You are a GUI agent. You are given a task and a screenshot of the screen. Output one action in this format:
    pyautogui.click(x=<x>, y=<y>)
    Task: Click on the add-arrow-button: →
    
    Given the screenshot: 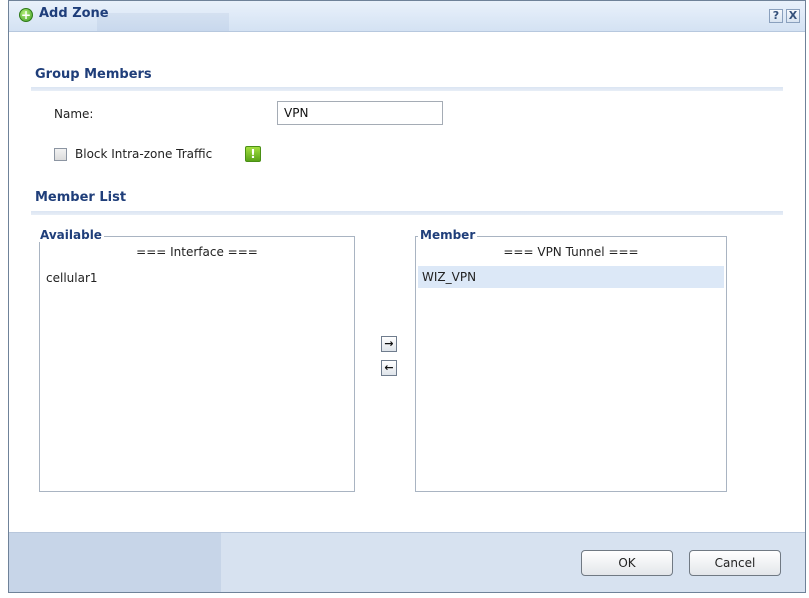 What is the action you would take?
    pyautogui.click(x=389, y=344)
    